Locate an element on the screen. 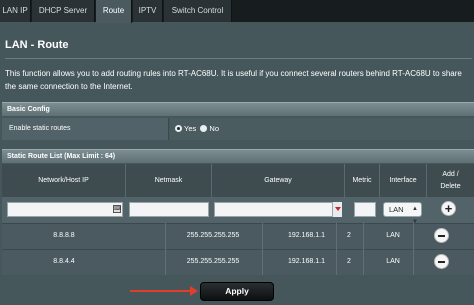  metric-input is located at coordinates (365, 209).